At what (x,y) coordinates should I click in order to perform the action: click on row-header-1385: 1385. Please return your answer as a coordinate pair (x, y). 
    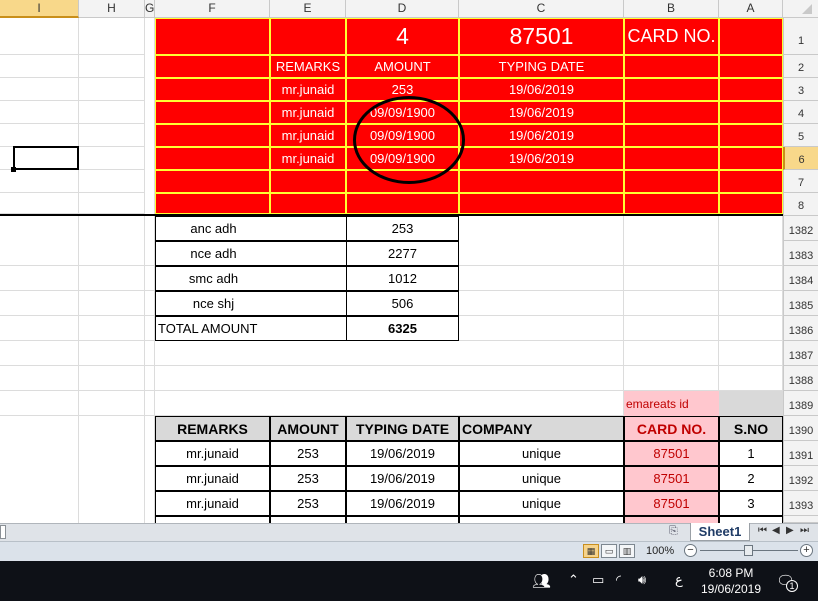
    Looking at the image, I should click on (800, 303).